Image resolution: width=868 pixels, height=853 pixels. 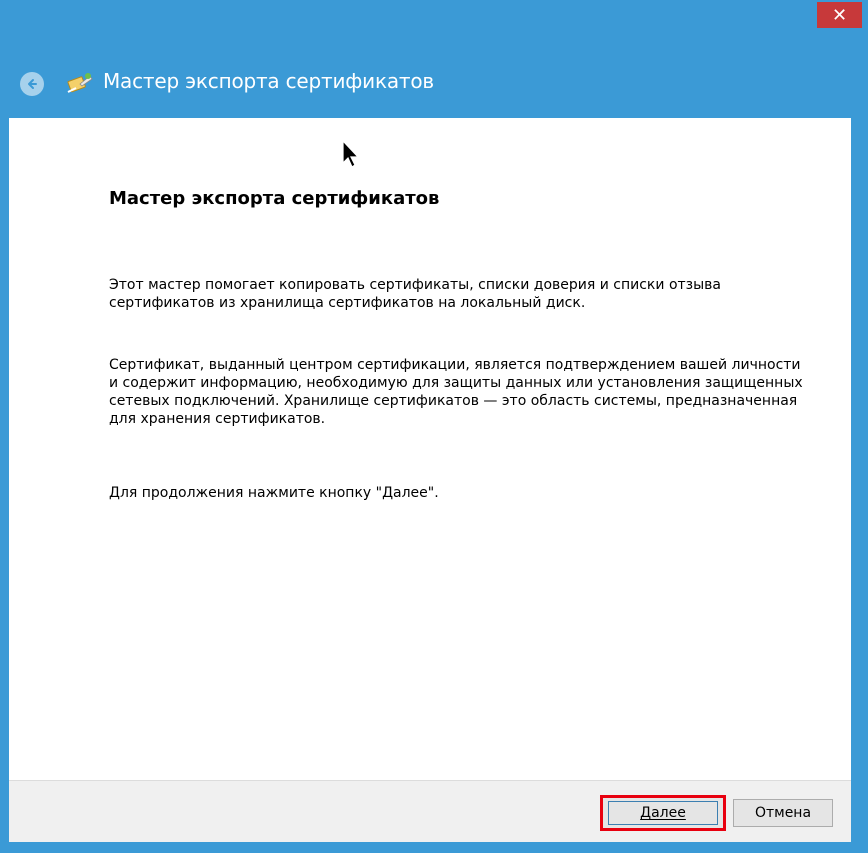 I want to click on next-button-label: Далее, so click(x=663, y=813).